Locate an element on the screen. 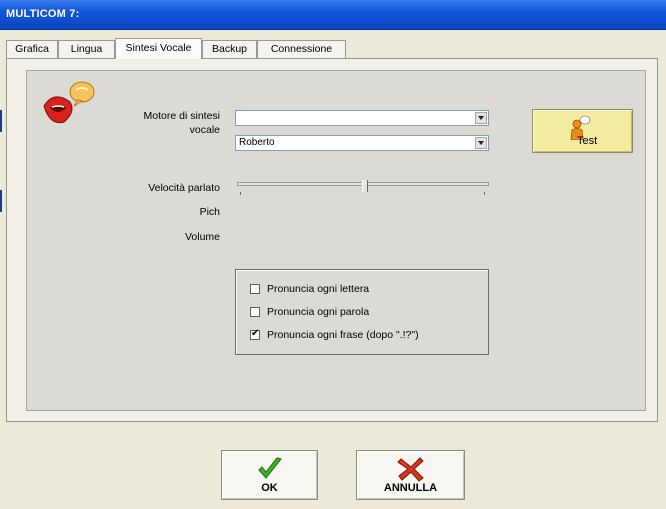 The height and width of the screenshot is (509, 666). sentence-checkbox: ✔ is located at coordinates (255, 334).